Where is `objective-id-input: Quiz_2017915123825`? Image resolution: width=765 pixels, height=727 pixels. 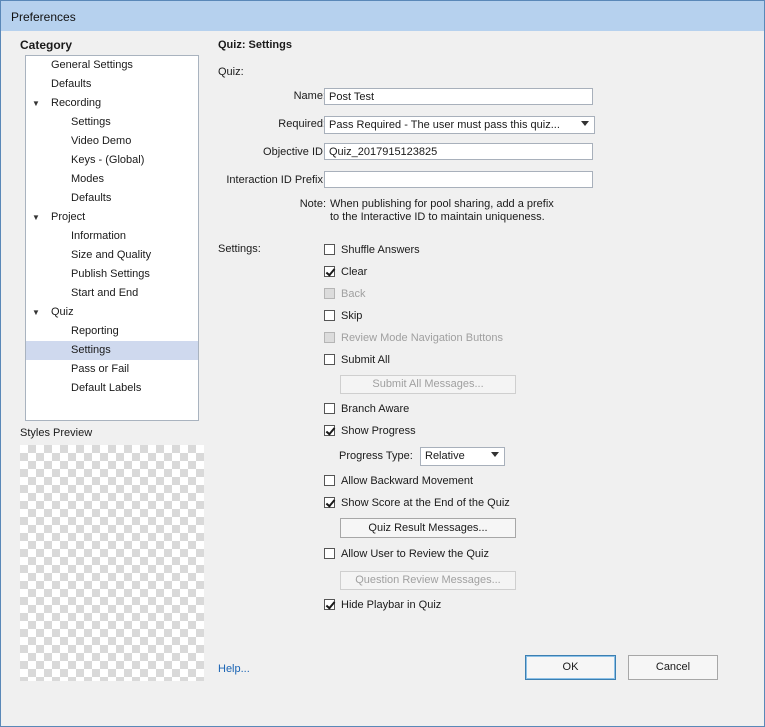 objective-id-input: Quiz_2017915123825 is located at coordinates (458, 151).